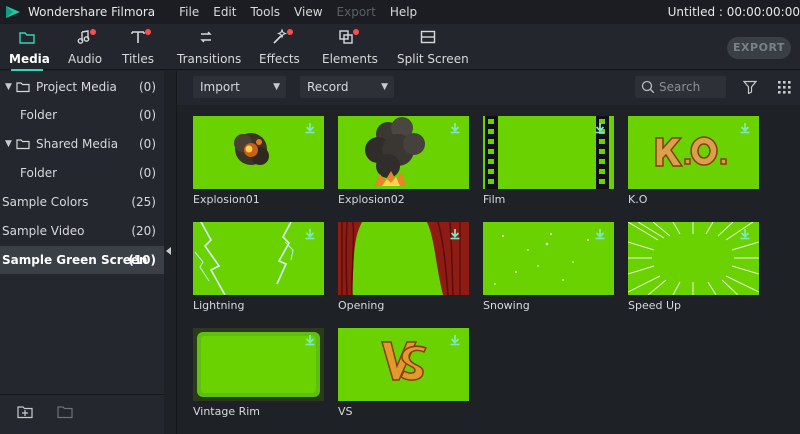  I want to click on tab-media-label: Media, so click(29, 59).